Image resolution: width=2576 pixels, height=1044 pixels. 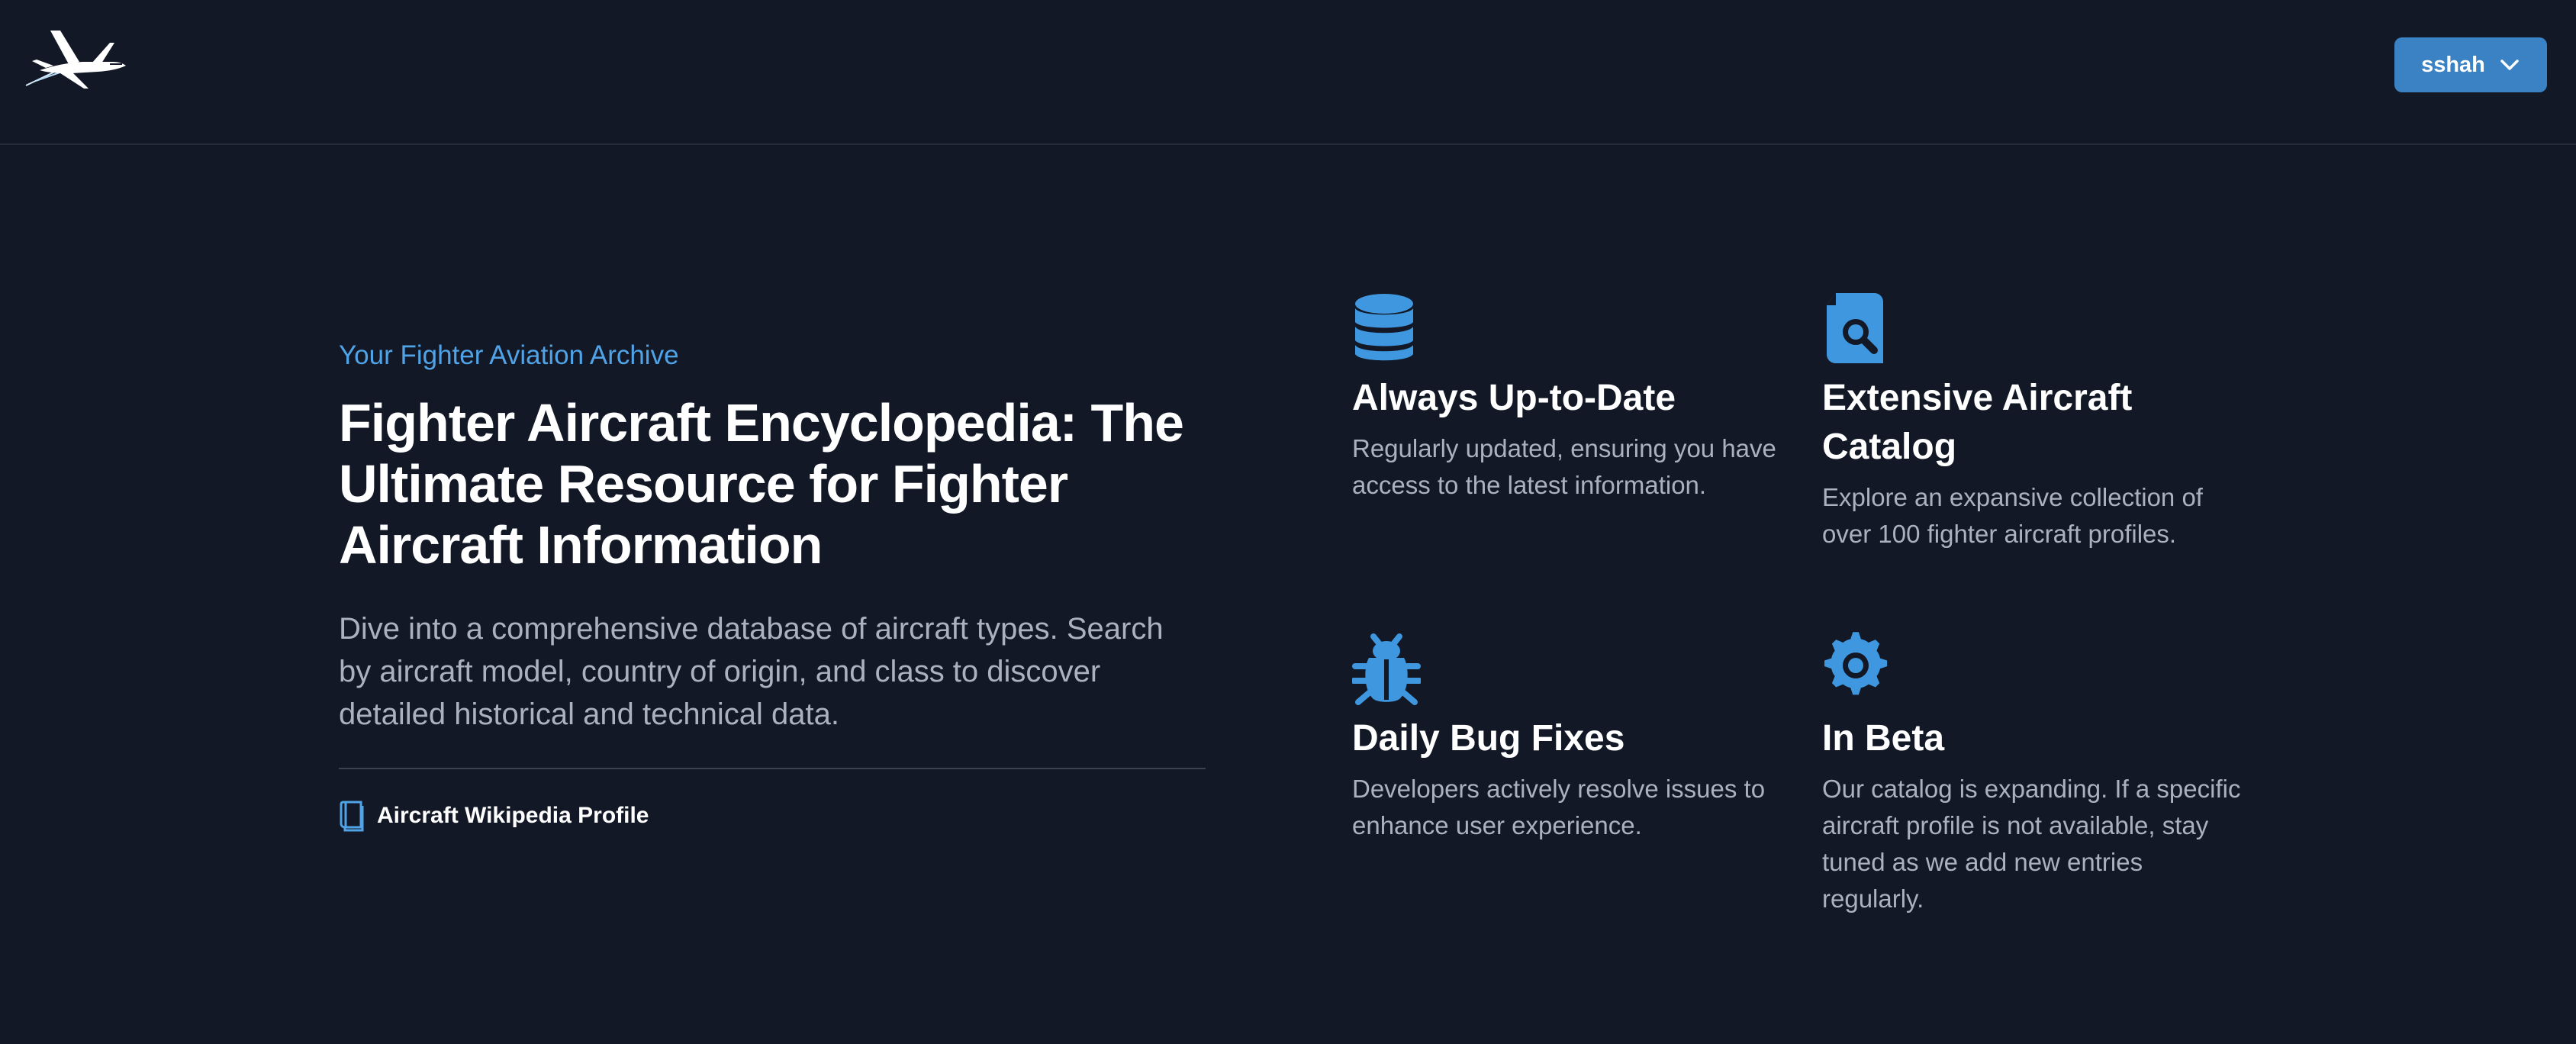 What do you see at coordinates (509, 355) in the screenshot?
I see `hero-eyebrow: Your Fighter Aviation Archive` at bounding box center [509, 355].